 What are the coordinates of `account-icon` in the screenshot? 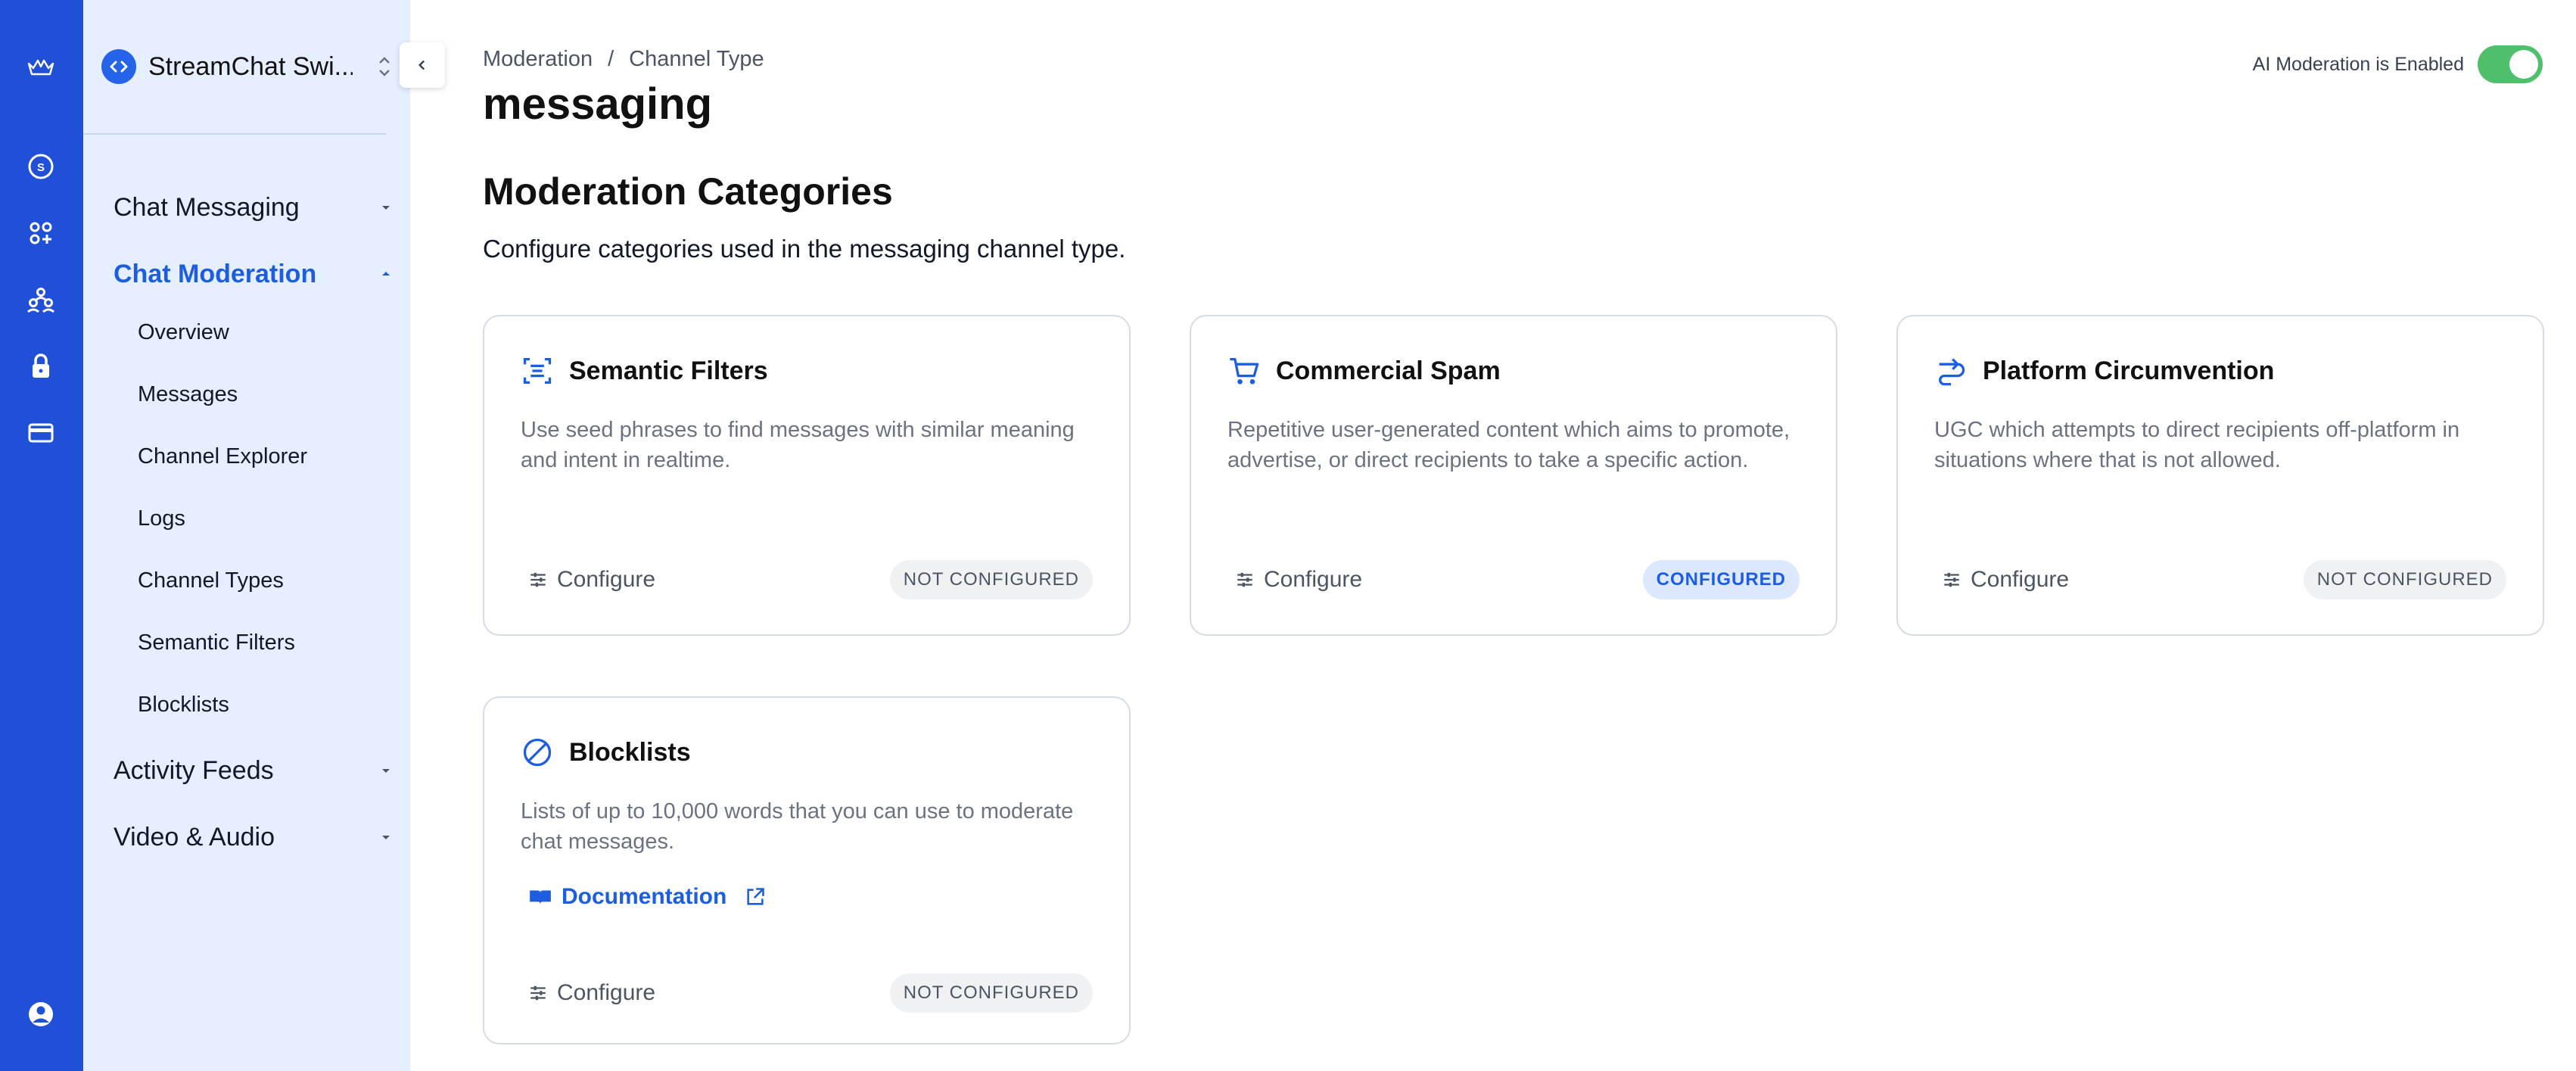 It's located at (41, 1014).